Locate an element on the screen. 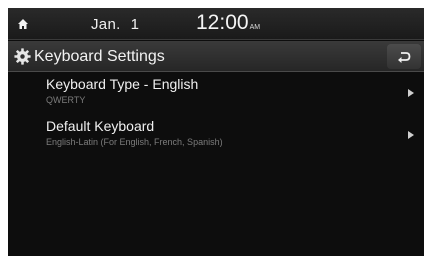  back-arrow-icon is located at coordinates (404, 57).